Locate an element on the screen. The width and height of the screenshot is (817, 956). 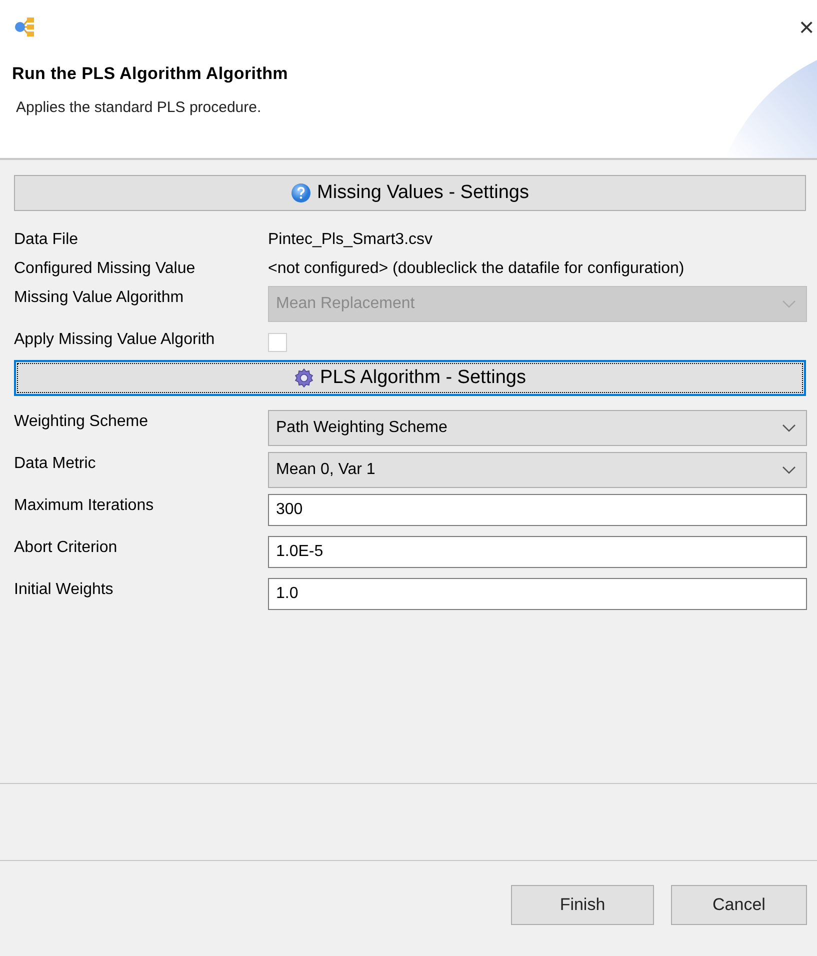
close-button: × is located at coordinates (808, 27).